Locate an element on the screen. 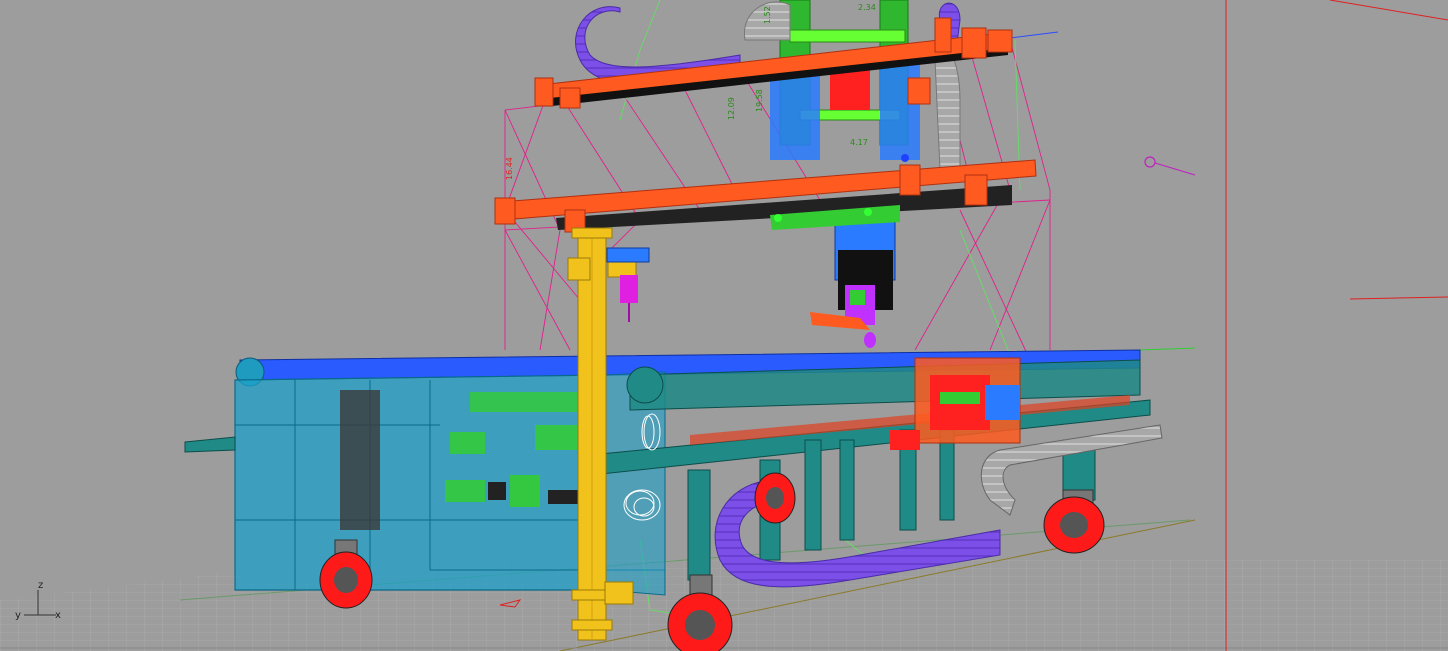 The width and height of the screenshot is (1448, 651). dimension-12-09: 12.09 is located at coordinates (731, 108).